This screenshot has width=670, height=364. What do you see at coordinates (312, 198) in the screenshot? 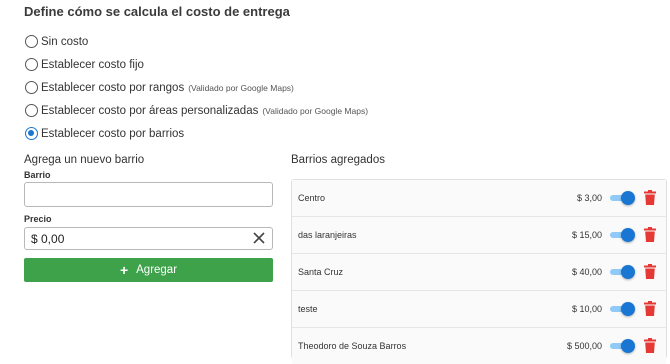
I see `barrio-name: Centro` at bounding box center [312, 198].